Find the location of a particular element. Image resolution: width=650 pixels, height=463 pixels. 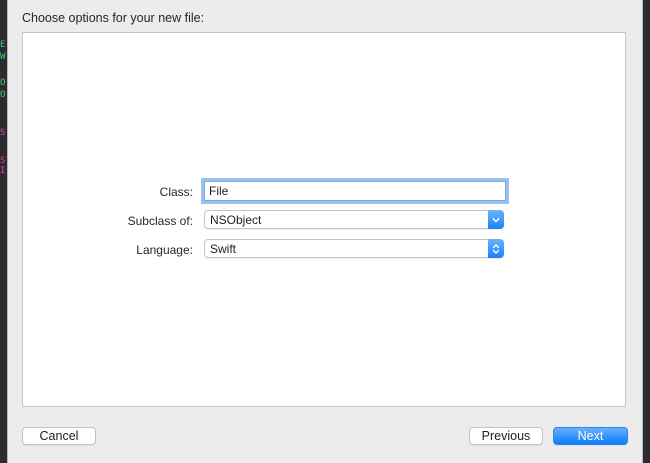

chevron-down-icon is located at coordinates (496, 219).